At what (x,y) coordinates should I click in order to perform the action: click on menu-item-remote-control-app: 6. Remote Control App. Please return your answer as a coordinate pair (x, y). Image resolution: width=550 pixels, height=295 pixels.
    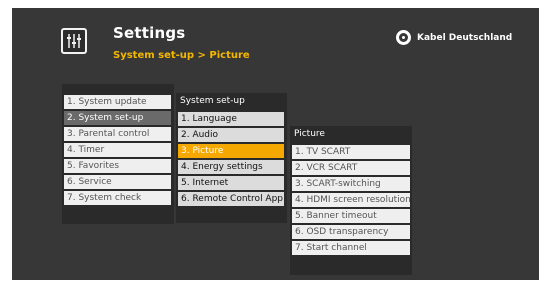
    Looking at the image, I should click on (231, 199).